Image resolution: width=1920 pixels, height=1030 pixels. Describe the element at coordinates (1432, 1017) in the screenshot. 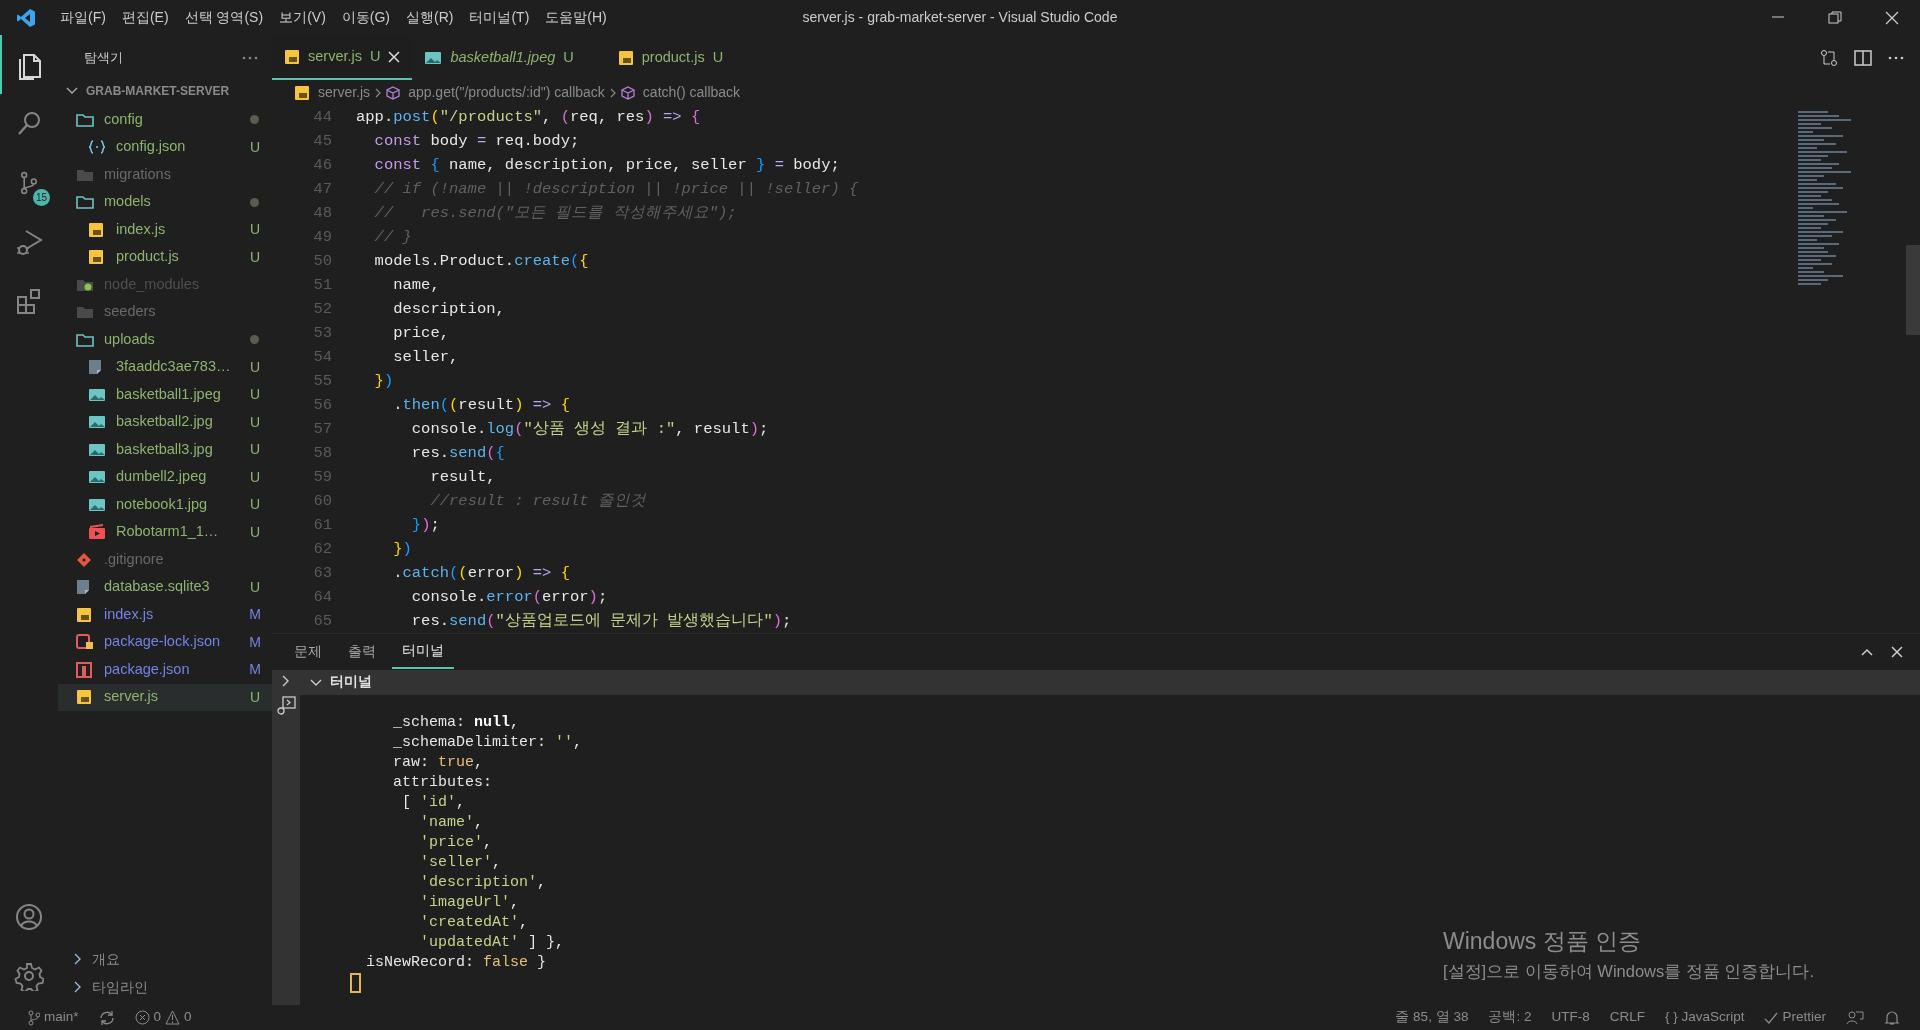

I see `status-item: 줄 85, 열 38` at that location.